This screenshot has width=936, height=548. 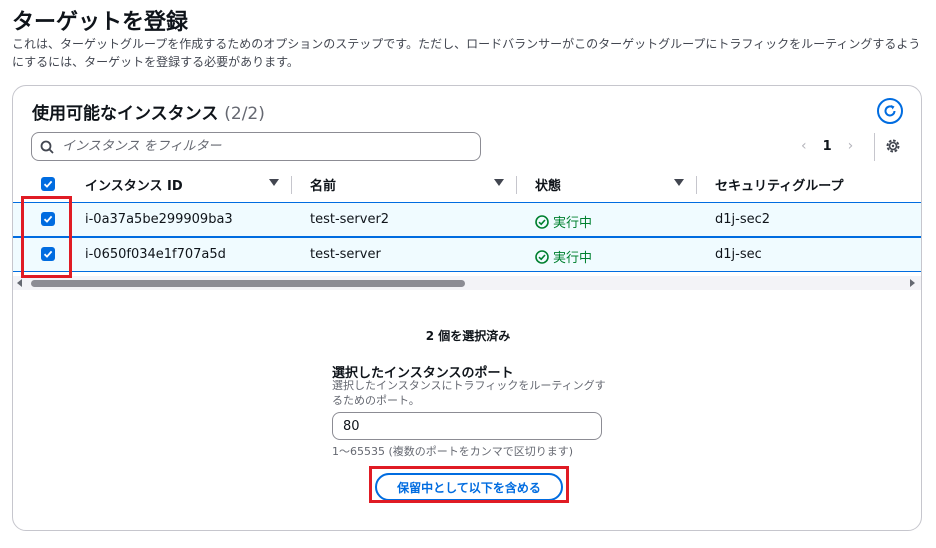 What do you see at coordinates (262, 146) in the screenshot?
I see `search-input` at bounding box center [262, 146].